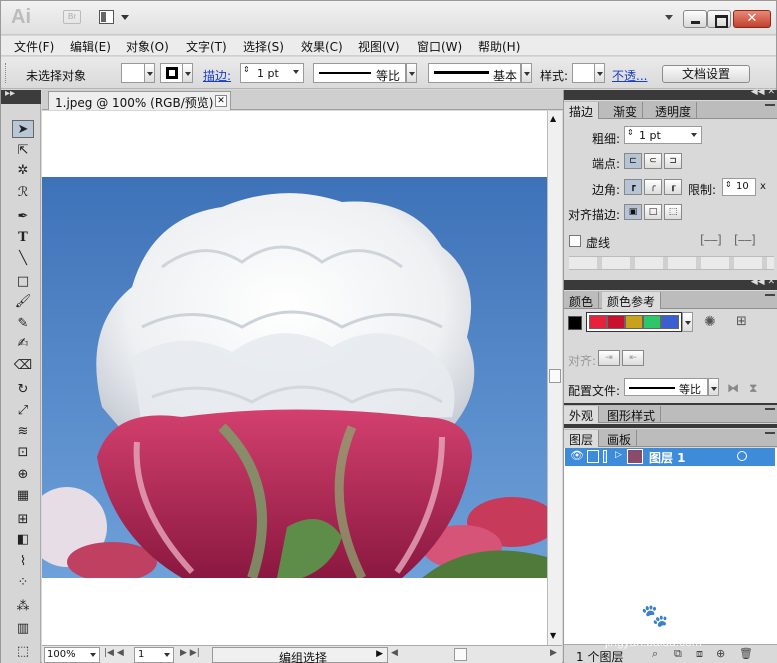  What do you see at coordinates (673, 187) in the screenshot?
I see `bevel-join-icon: ┎` at bounding box center [673, 187].